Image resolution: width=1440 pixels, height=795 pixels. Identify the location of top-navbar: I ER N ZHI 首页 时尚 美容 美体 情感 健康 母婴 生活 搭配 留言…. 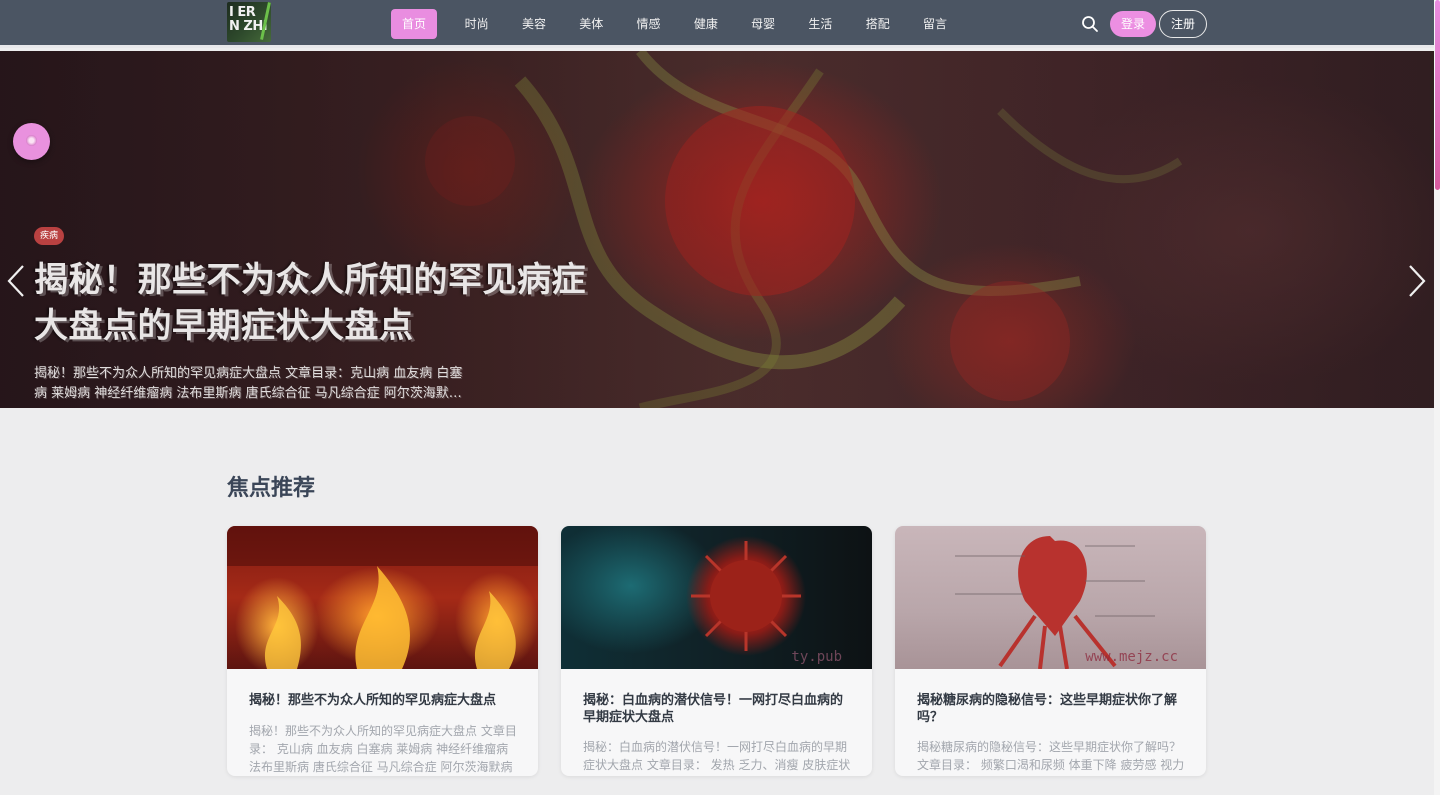
(717, 24).